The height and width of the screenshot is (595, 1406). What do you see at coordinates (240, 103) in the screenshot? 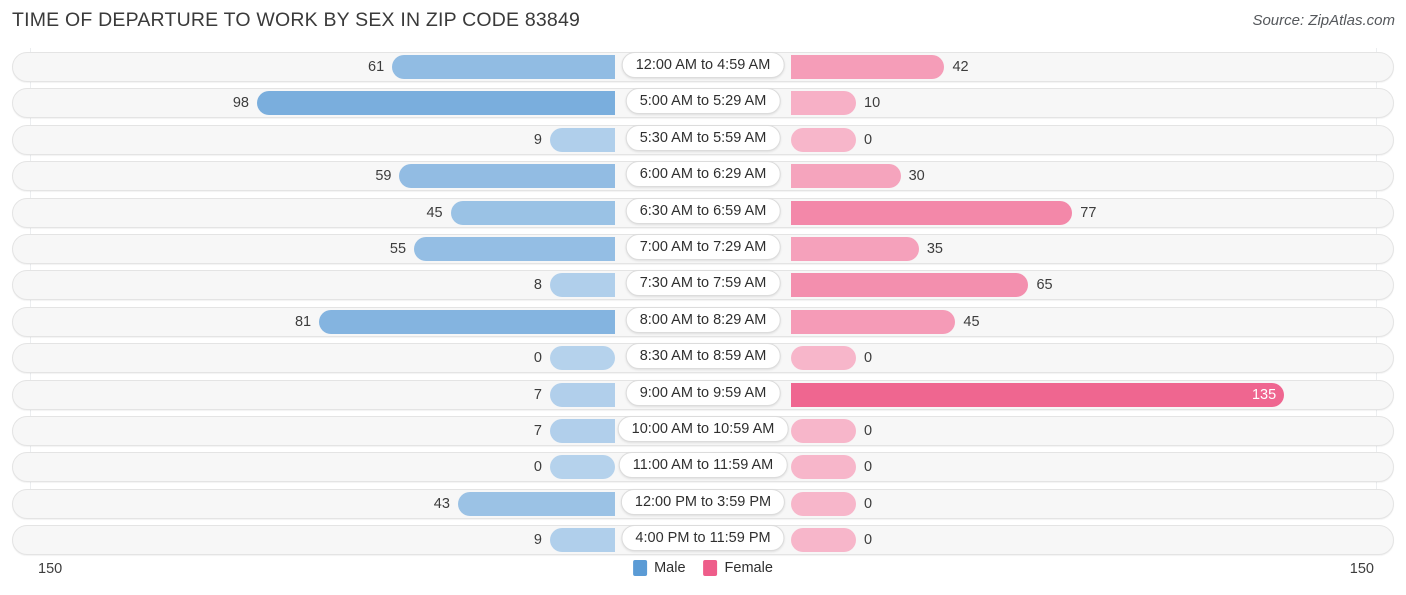
I see `bar-value-male: 98` at bounding box center [240, 103].